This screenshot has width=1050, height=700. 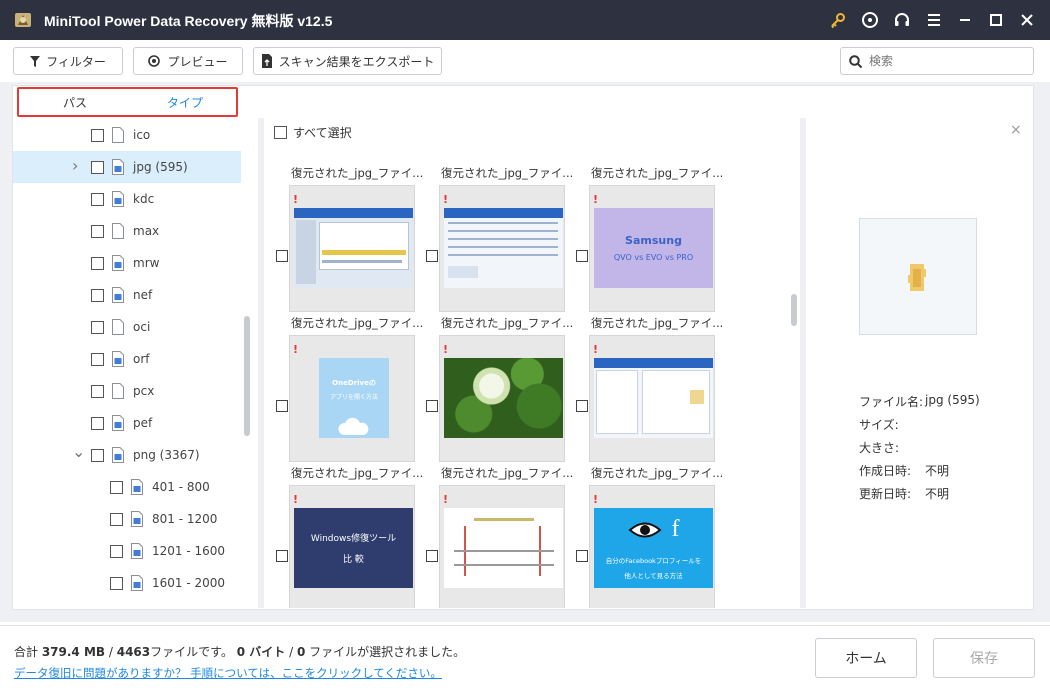 I want to click on select-all-checkbox, so click(x=280, y=132).